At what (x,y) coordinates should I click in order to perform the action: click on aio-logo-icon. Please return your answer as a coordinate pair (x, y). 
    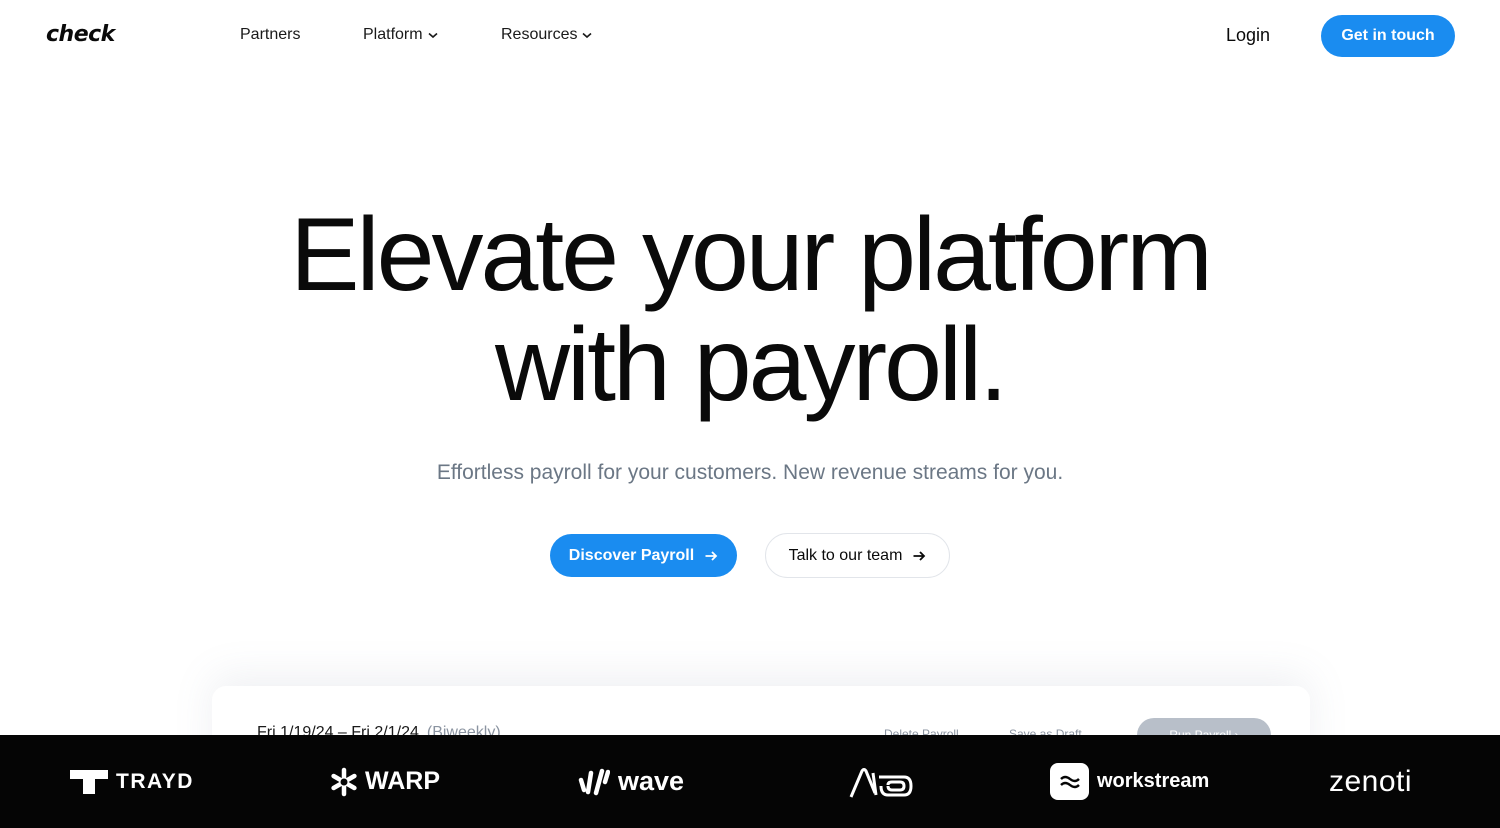
    Looking at the image, I should click on (881, 782).